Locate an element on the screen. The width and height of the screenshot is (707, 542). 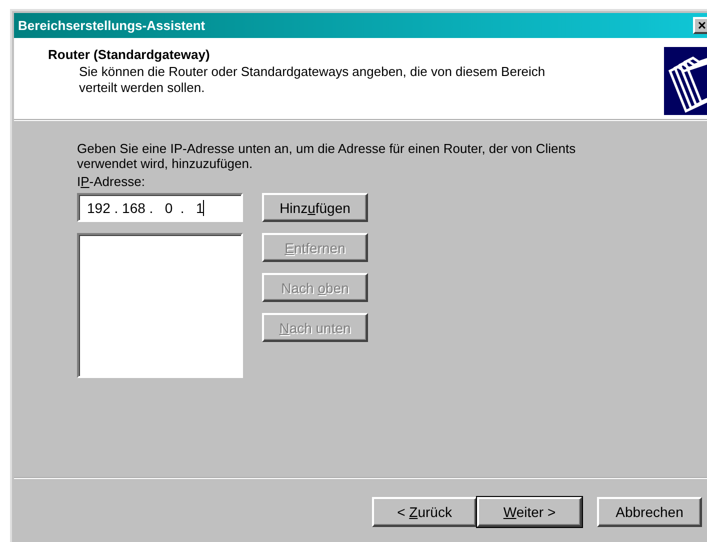
wizard-nav-button: Abbrechen is located at coordinates (649, 512).